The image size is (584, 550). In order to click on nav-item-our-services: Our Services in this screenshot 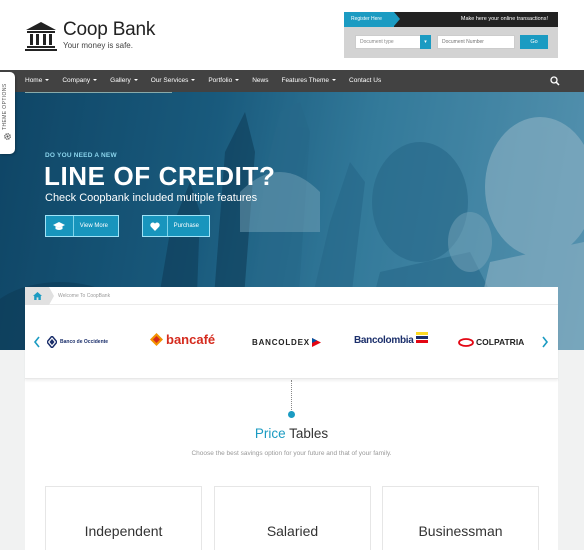, I will do `click(173, 81)`.